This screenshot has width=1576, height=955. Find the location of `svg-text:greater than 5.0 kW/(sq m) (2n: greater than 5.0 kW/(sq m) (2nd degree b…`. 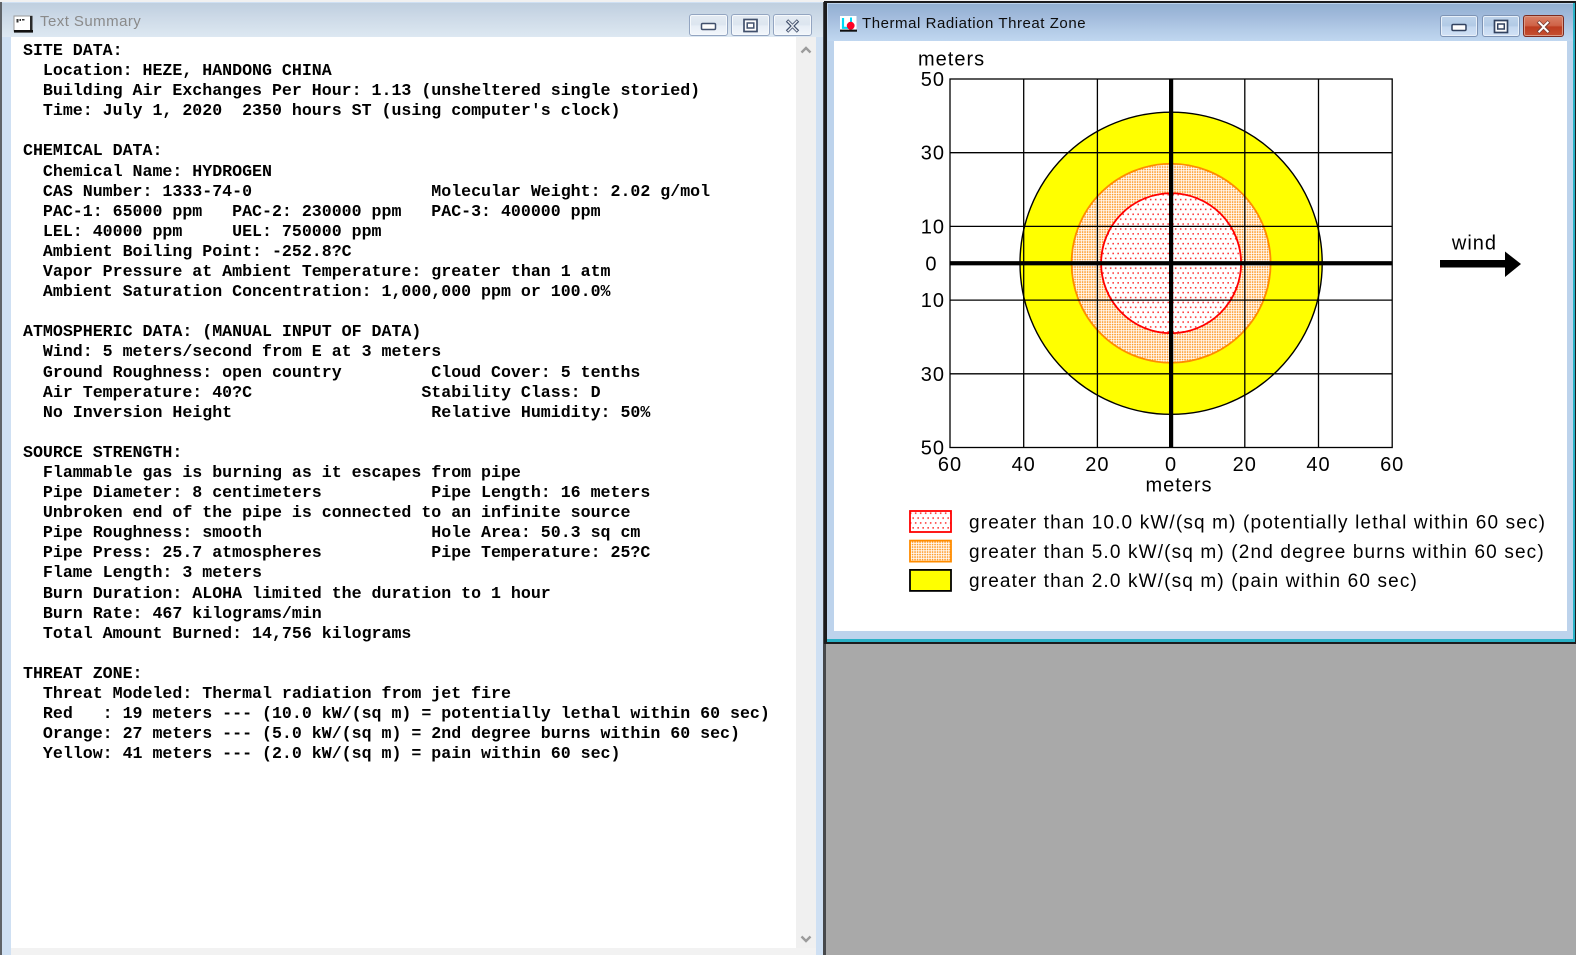

svg-text:greater than 5.0 kW/(sq m) (2n: greater than 5.0 kW/(sq m) (2nd degree b… is located at coordinates (1257, 552).